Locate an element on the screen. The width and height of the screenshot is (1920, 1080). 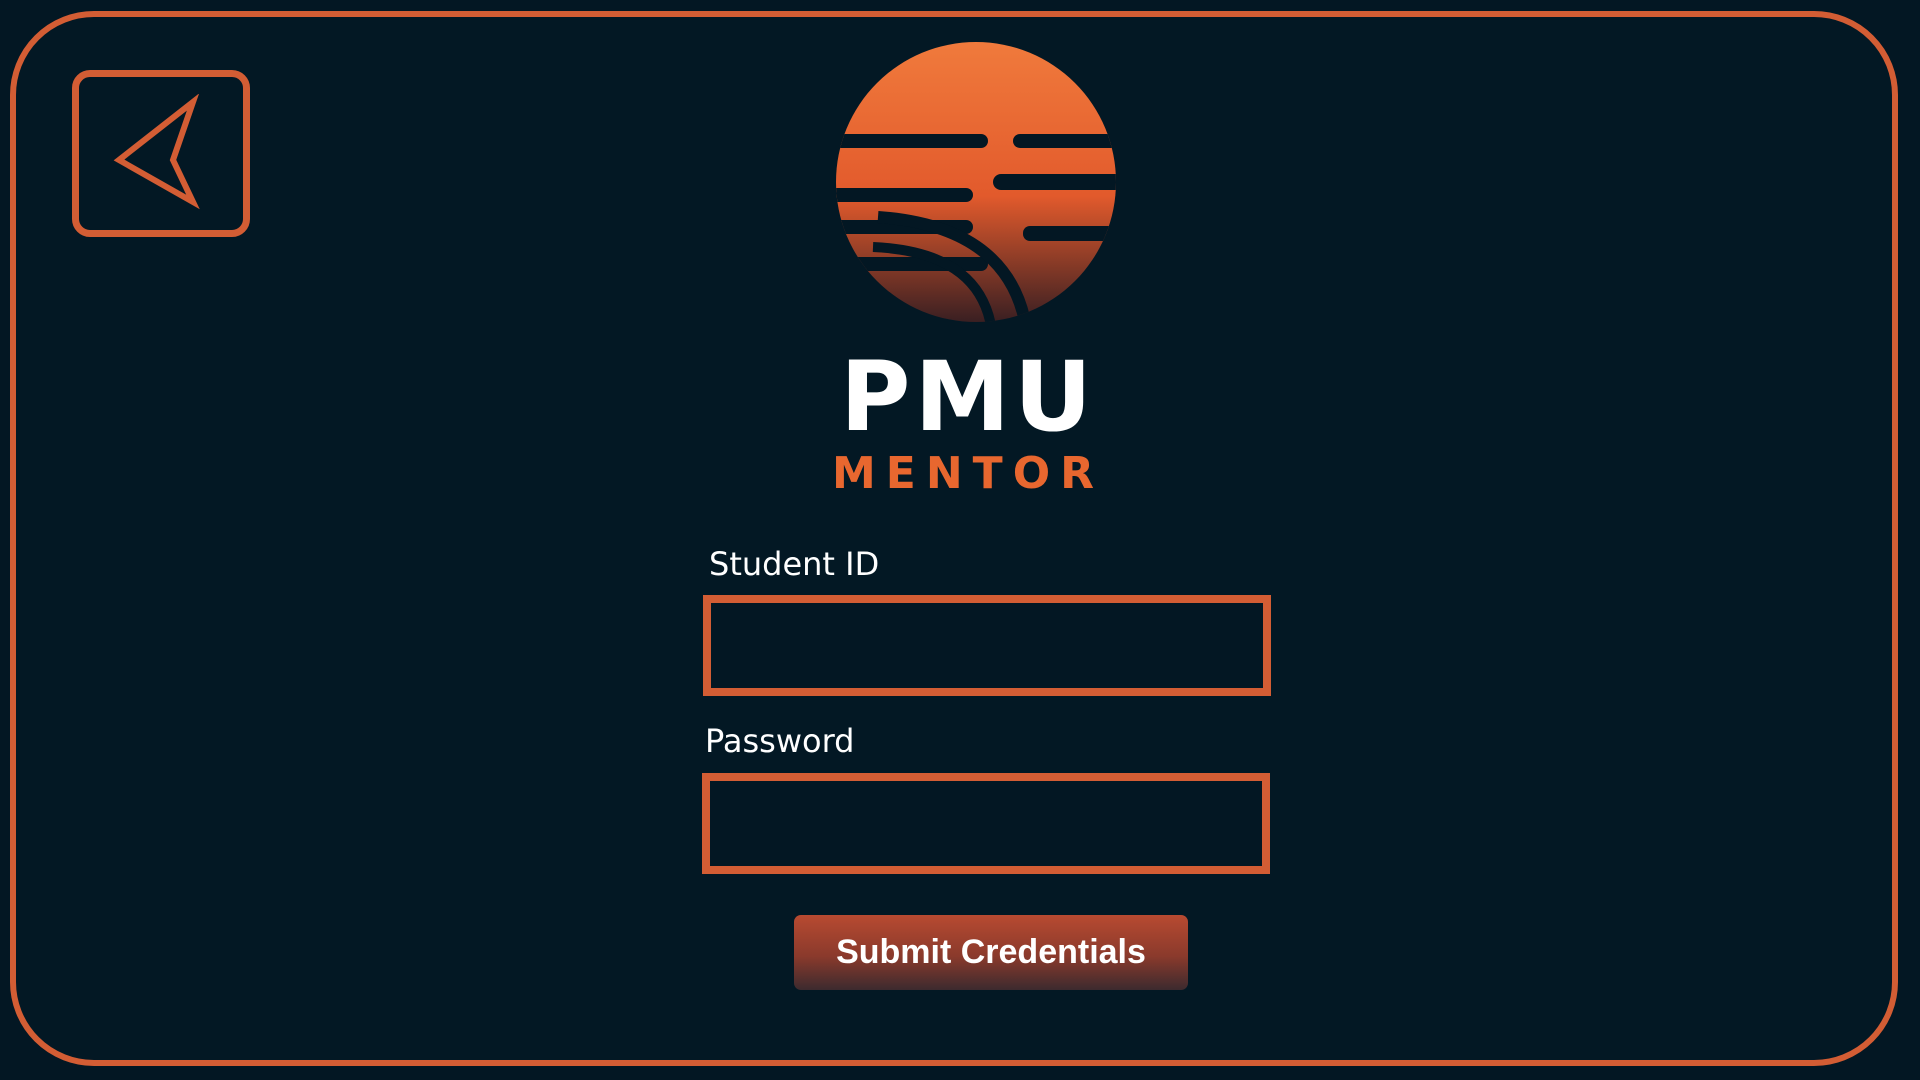
back-button is located at coordinates (161, 153).